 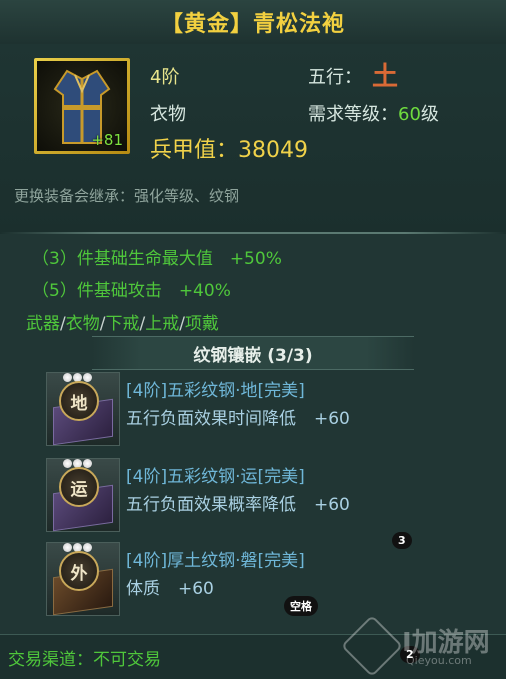 I want to click on tooltip-title-bar: 【黄金】青松法袍, so click(x=253, y=22).